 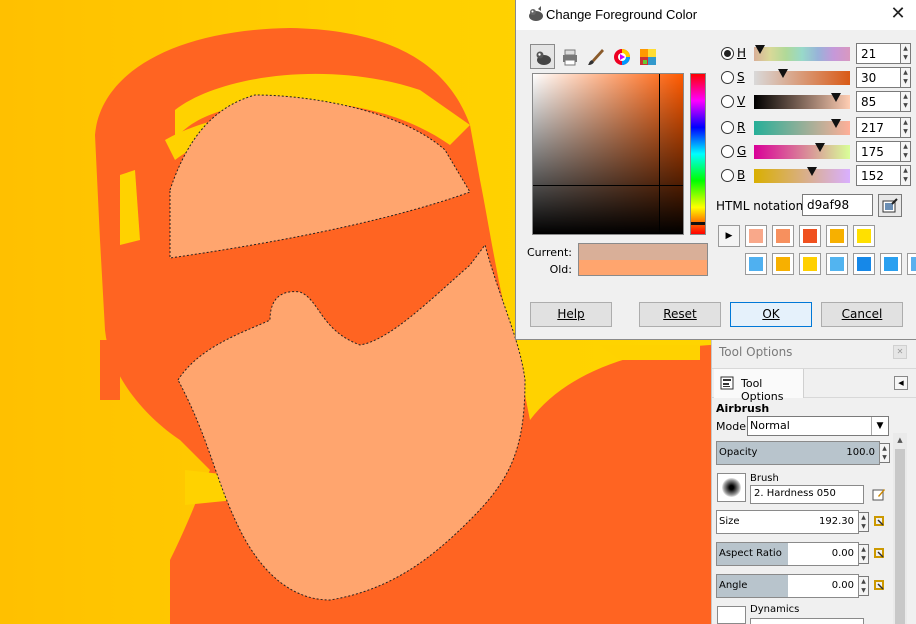 What do you see at coordinates (837, 205) in the screenshot?
I see `html-notation-input: d9af98` at bounding box center [837, 205].